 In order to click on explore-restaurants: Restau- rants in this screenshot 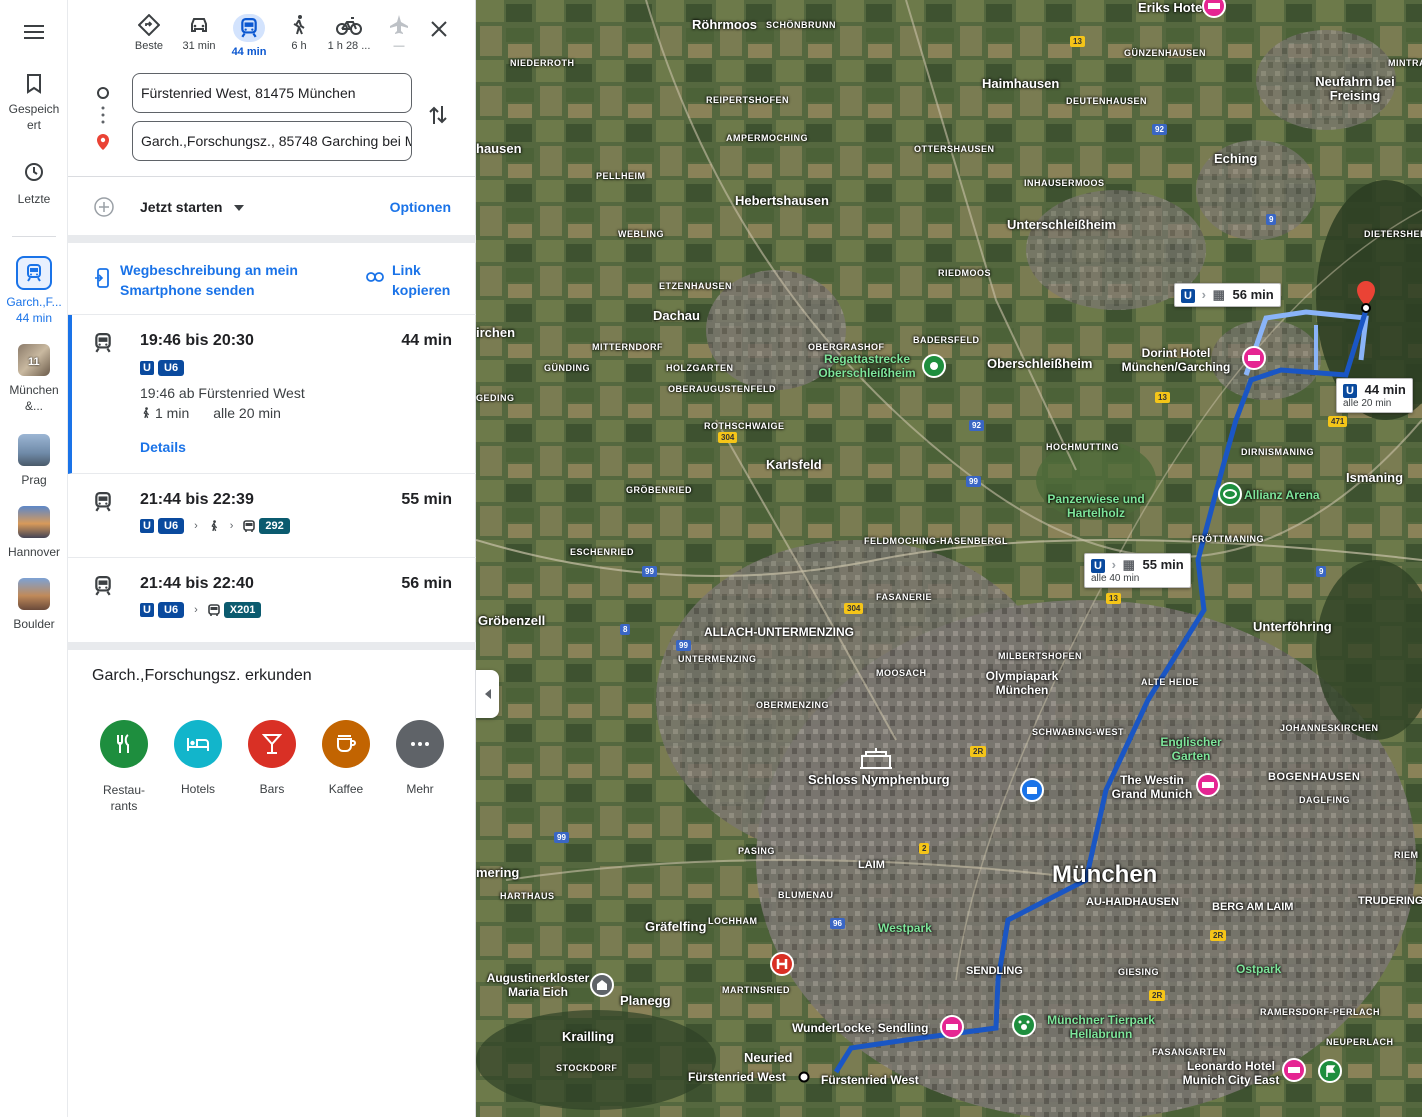, I will do `click(124, 767)`.